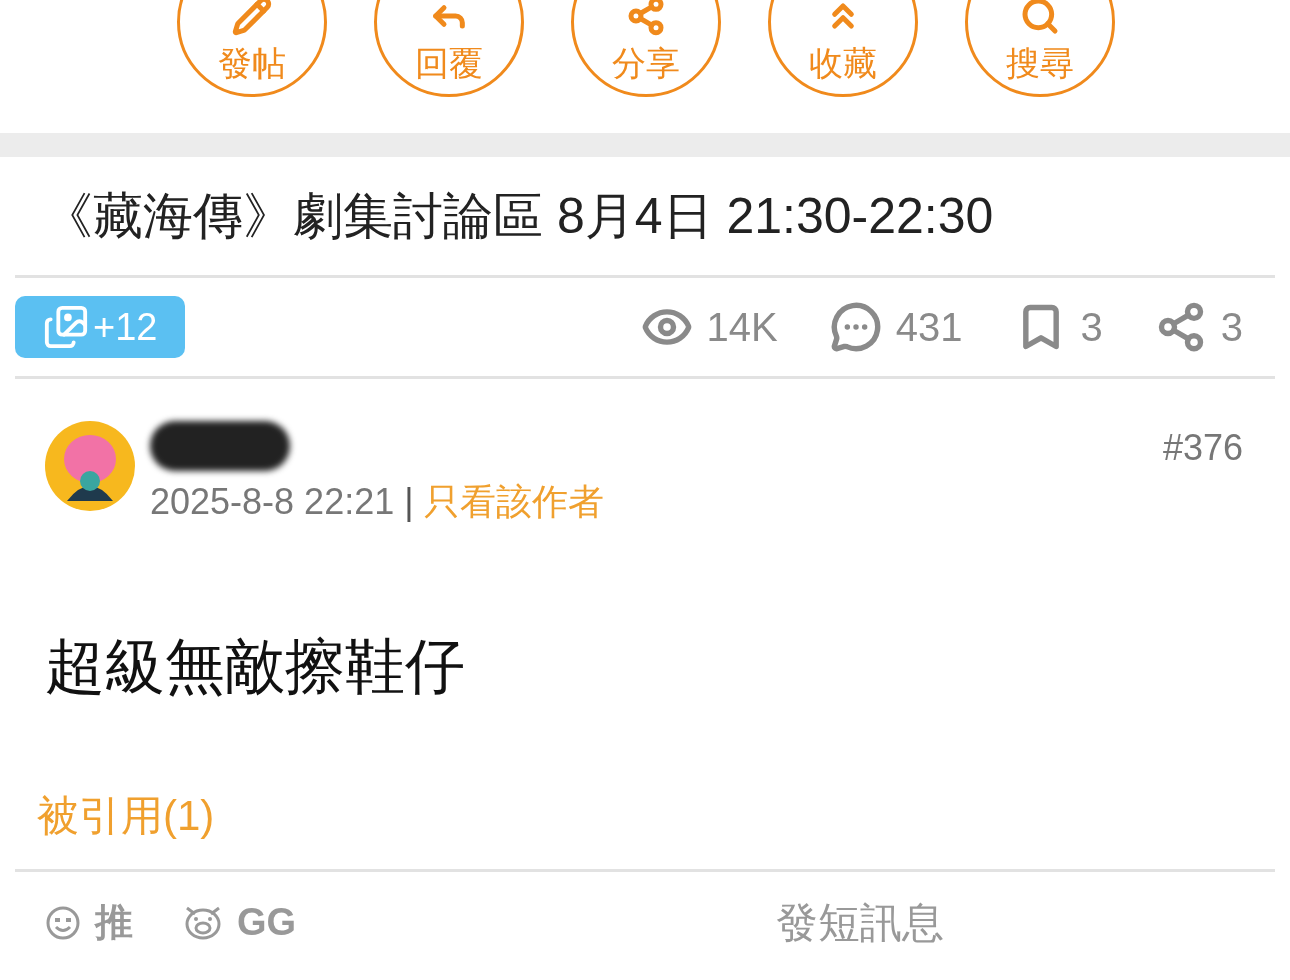  I want to click on images-icon, so click(66, 327).